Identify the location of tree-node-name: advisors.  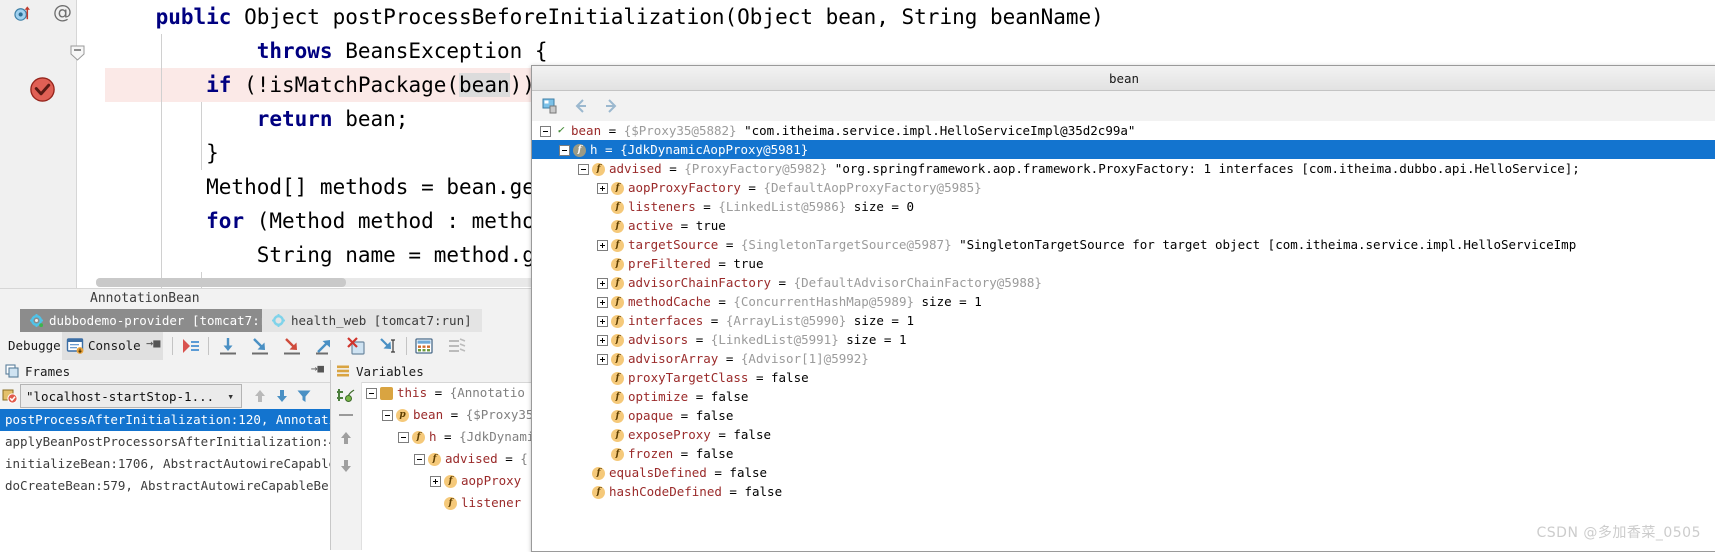
(658, 339).